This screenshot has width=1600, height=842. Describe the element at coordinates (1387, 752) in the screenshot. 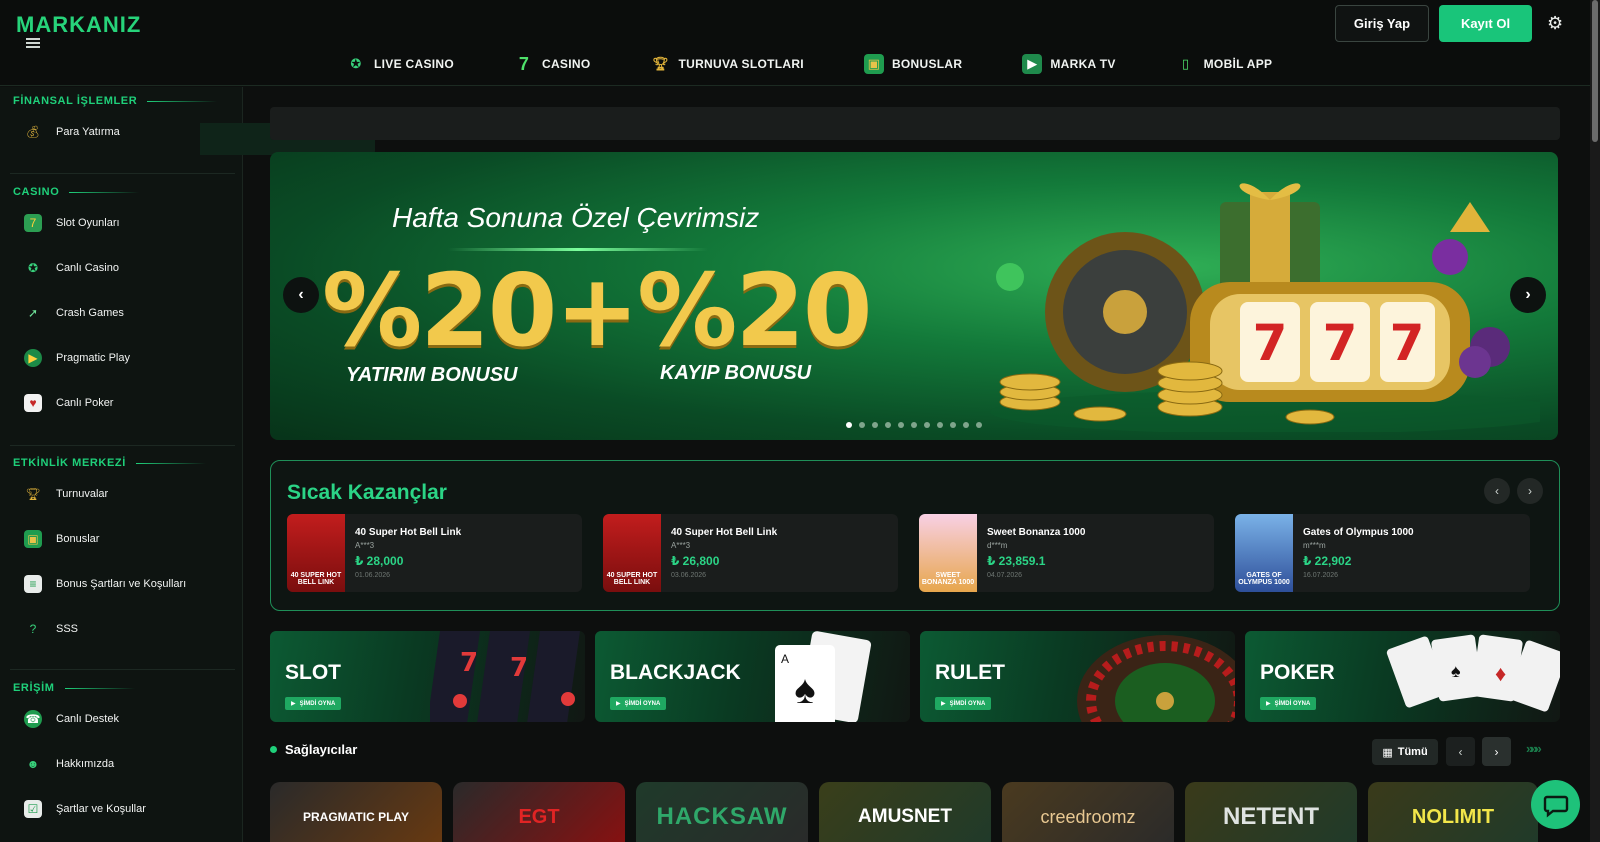

I see `grid-icon: ▦` at that location.